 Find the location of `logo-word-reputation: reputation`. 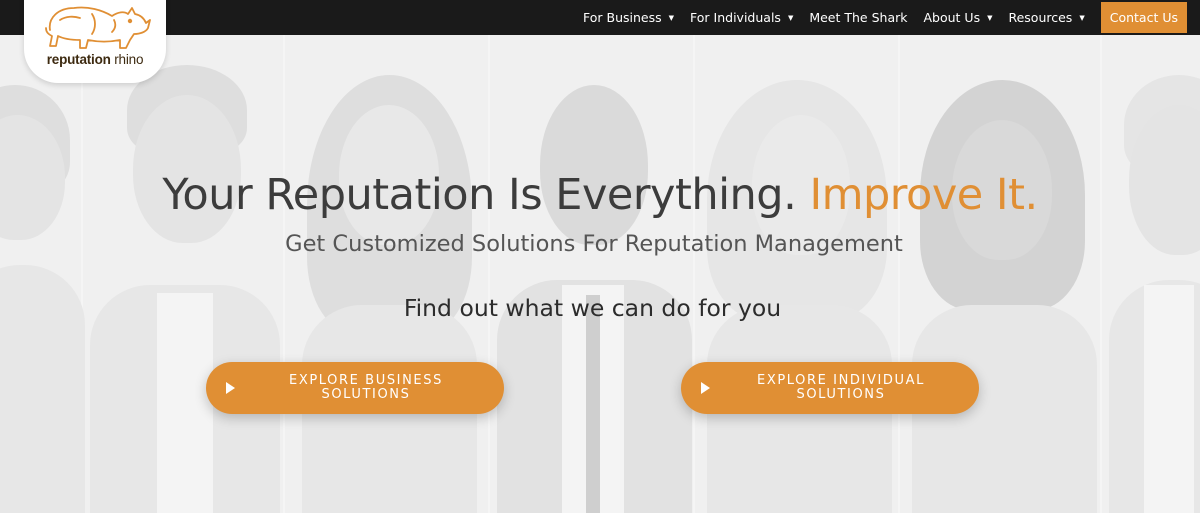

logo-word-reputation: reputation is located at coordinates (78, 59).